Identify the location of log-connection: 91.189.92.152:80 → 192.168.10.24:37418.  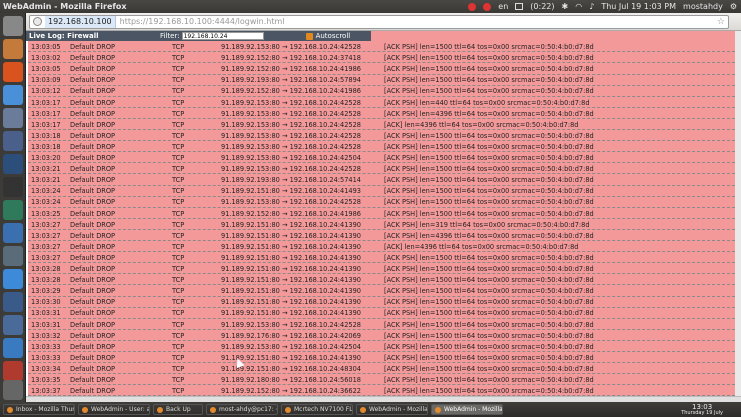
(291, 58).